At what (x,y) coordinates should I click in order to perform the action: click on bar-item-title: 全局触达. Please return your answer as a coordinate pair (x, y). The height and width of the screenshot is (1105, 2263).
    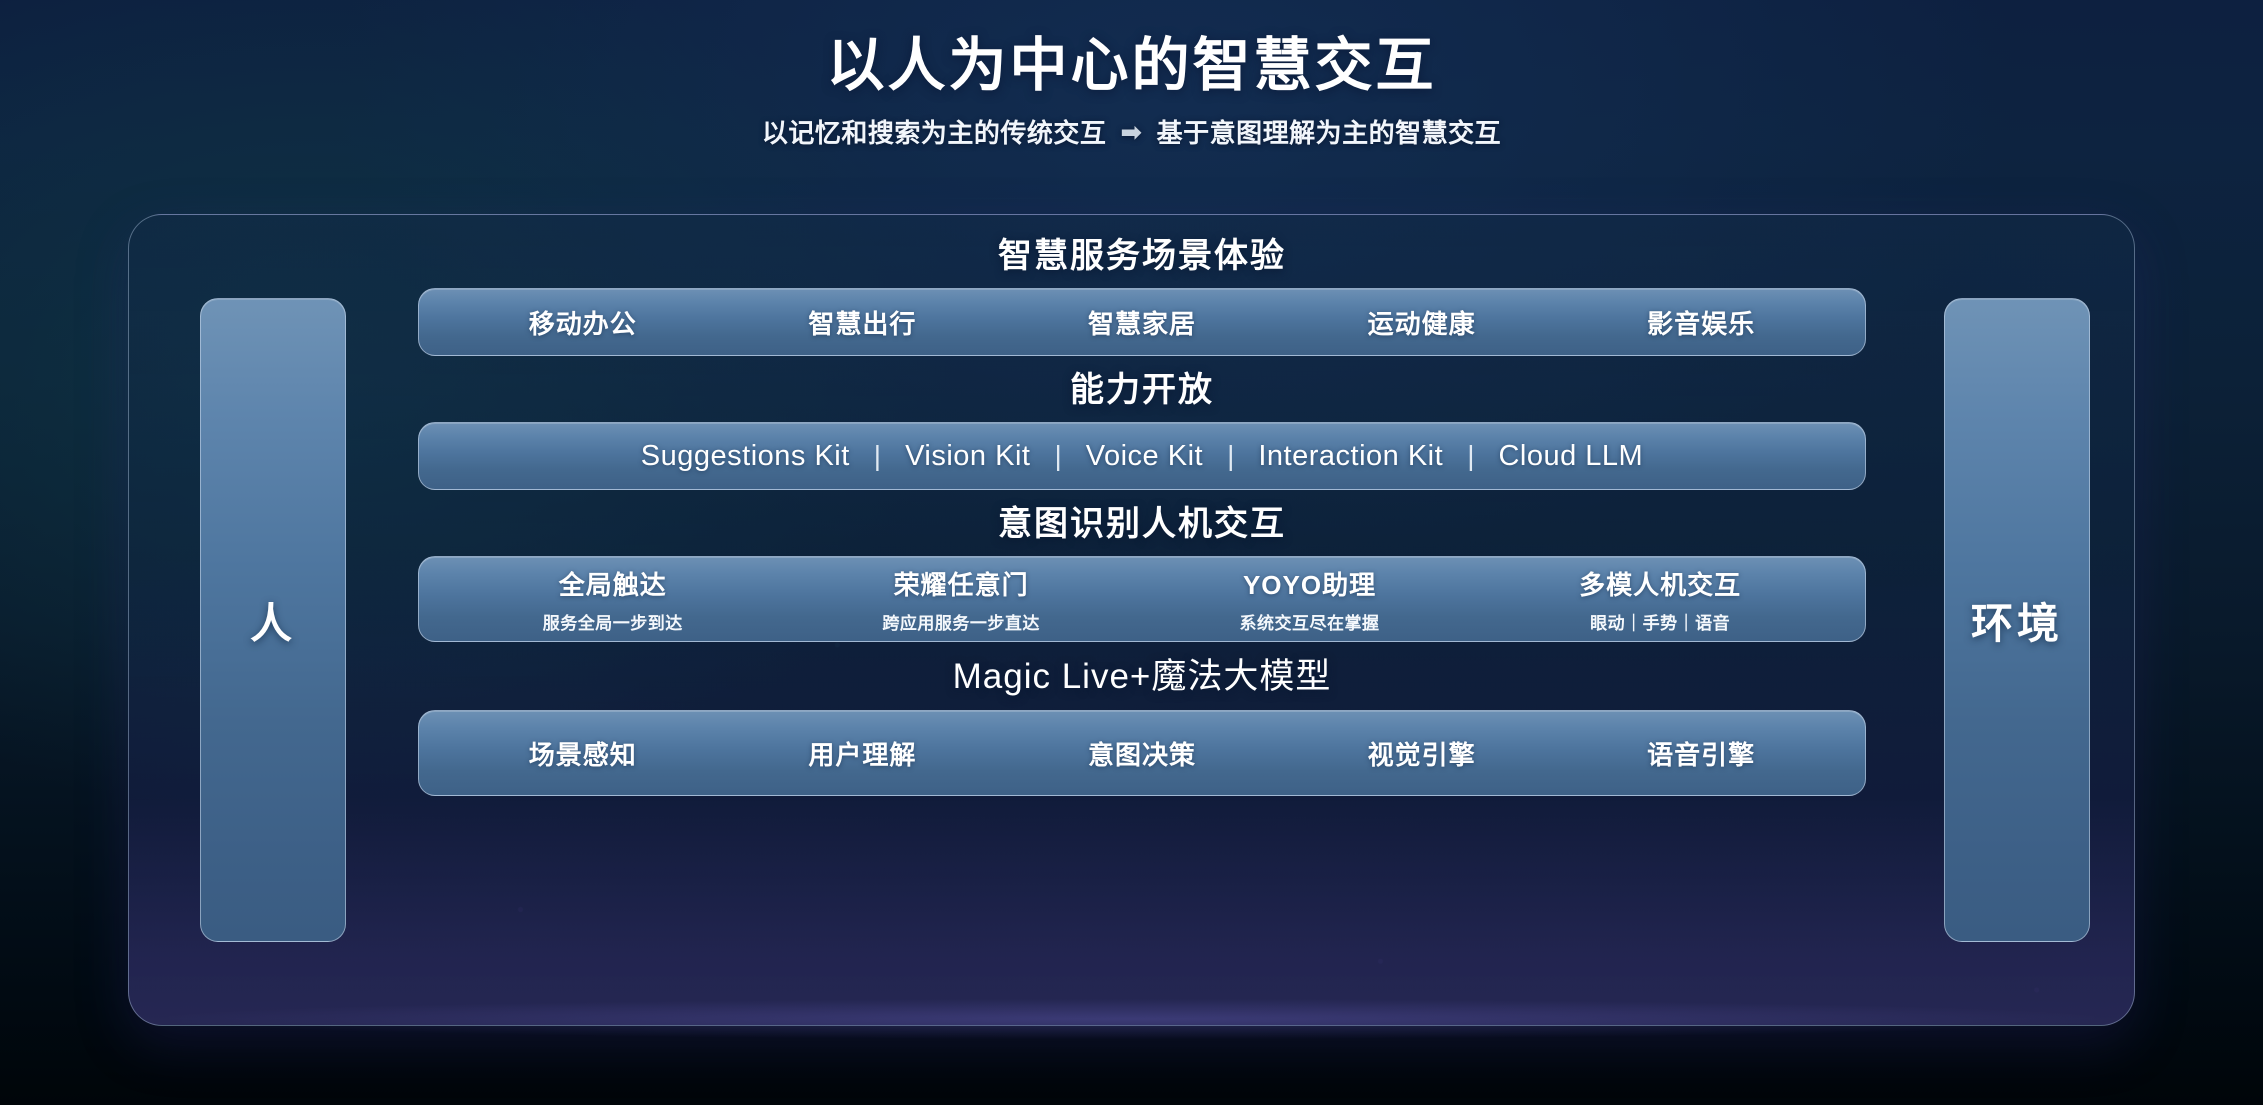
    Looking at the image, I should click on (612, 584).